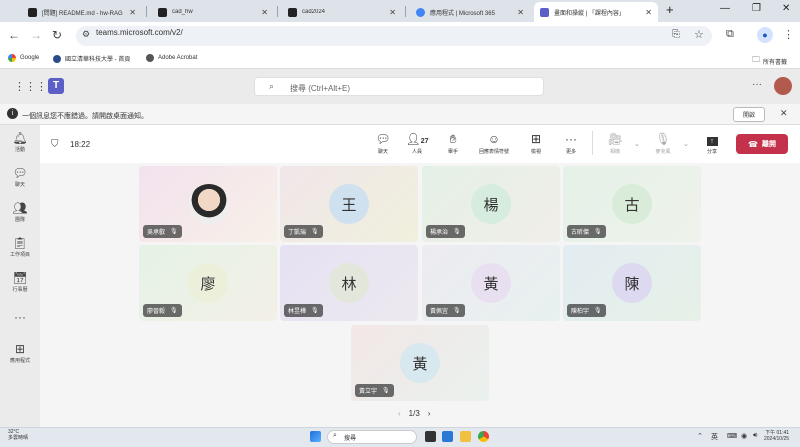 The height and width of the screenshot is (447, 800). I want to click on leave-button: ☎ 離開, so click(762, 144).